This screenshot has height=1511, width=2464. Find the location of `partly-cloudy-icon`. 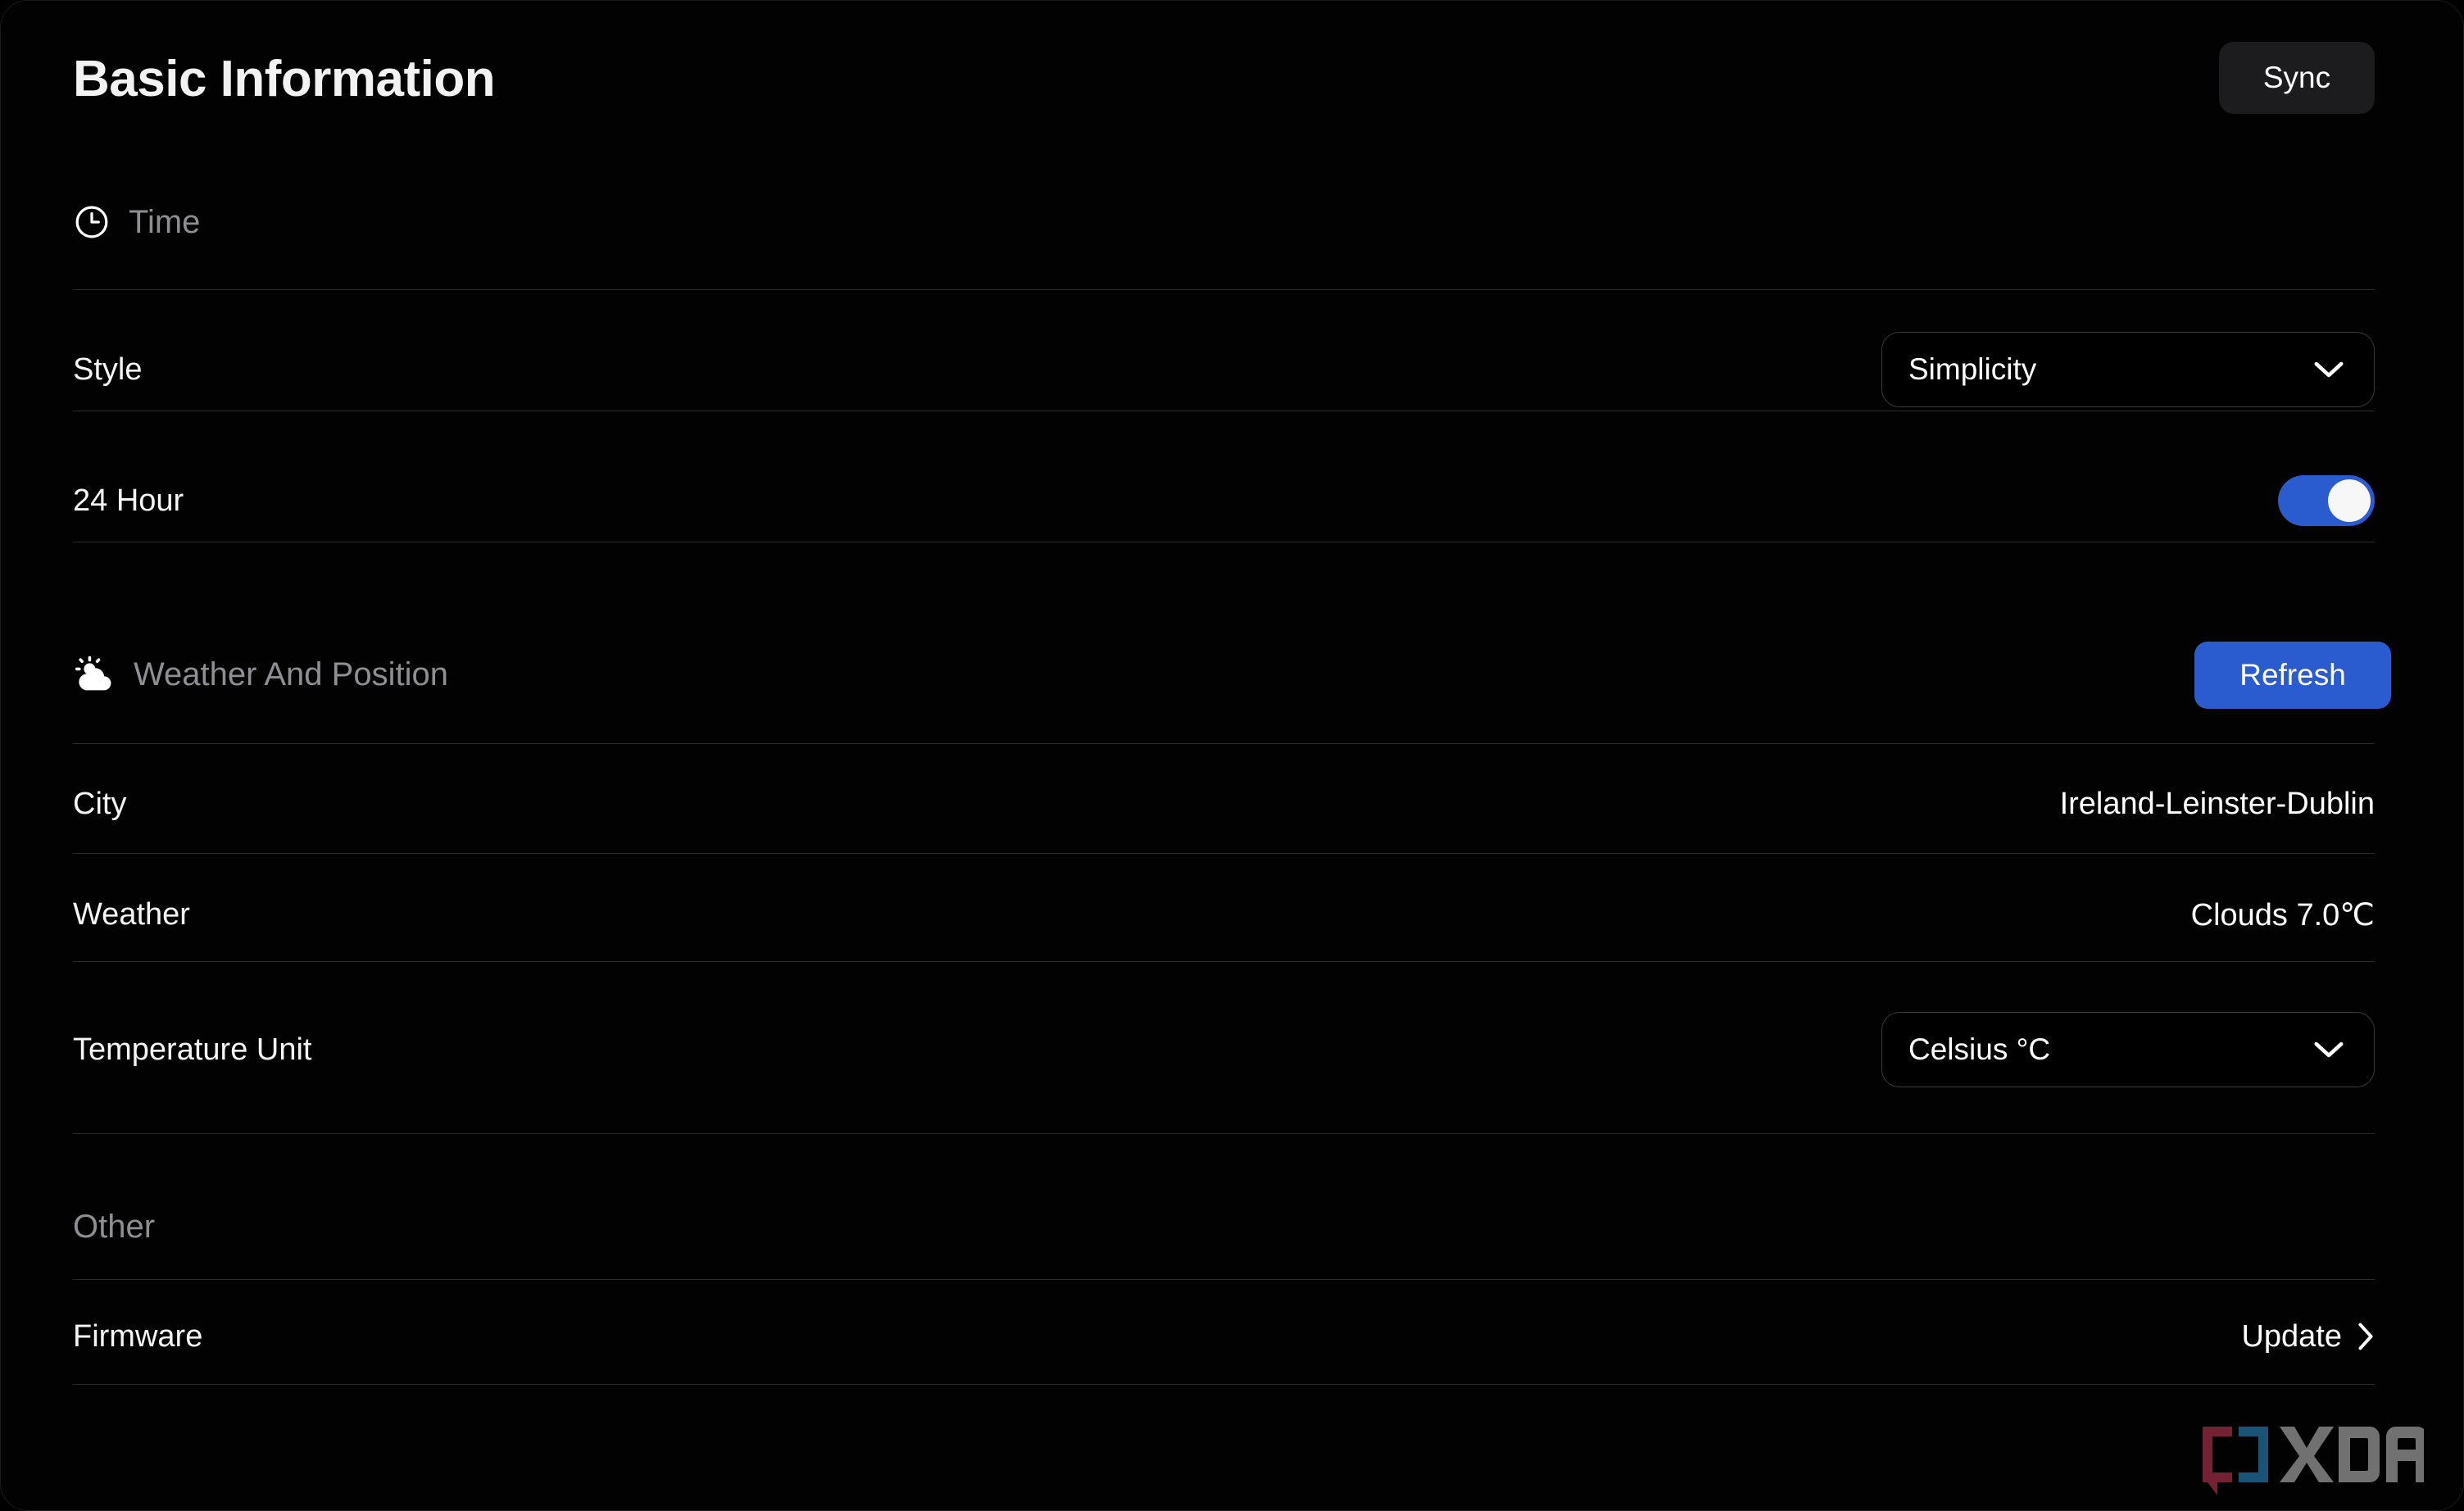

partly-cloudy-icon is located at coordinates (94, 674).